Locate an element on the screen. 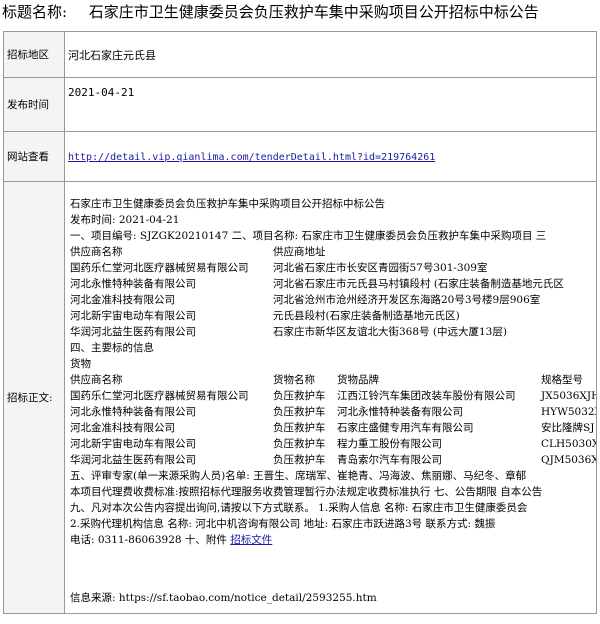  goods-header-cell: 货物品牌 is located at coordinates (358, 380).